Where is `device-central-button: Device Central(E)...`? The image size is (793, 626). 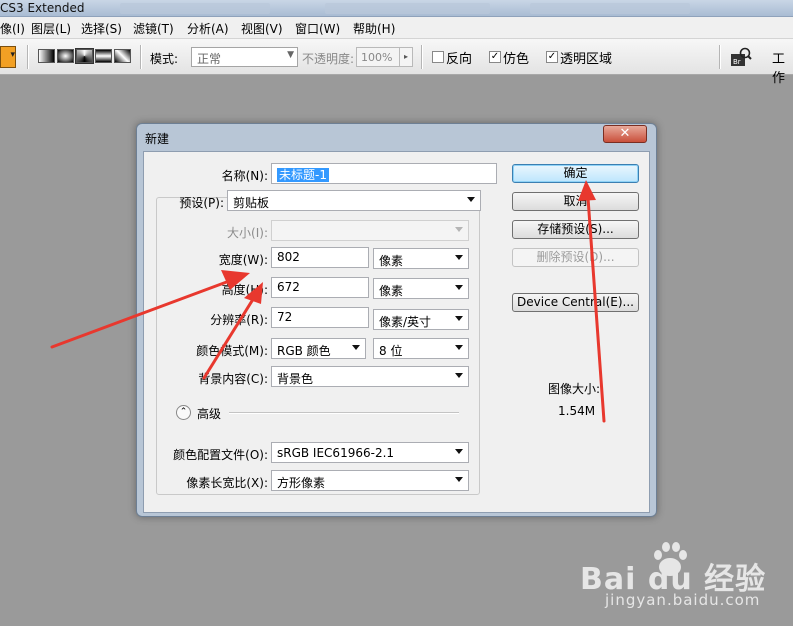
device-central-button: Device Central(E)... is located at coordinates (575, 302).